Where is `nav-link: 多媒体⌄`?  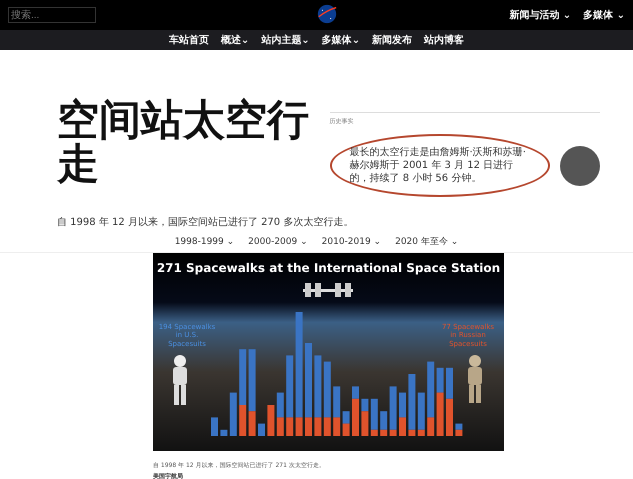
nav-link: 多媒体⌄ is located at coordinates (341, 40).